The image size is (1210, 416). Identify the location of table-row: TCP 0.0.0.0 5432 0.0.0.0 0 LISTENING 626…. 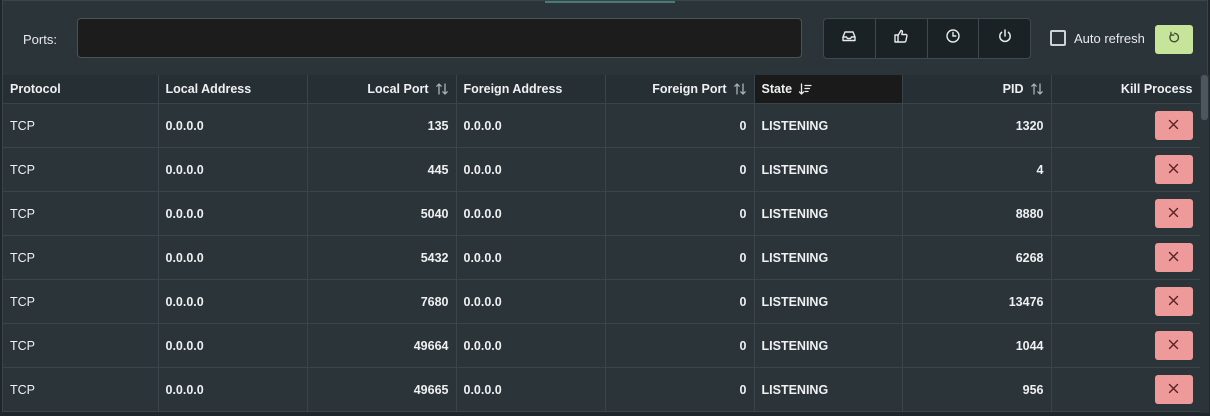
(601, 257).